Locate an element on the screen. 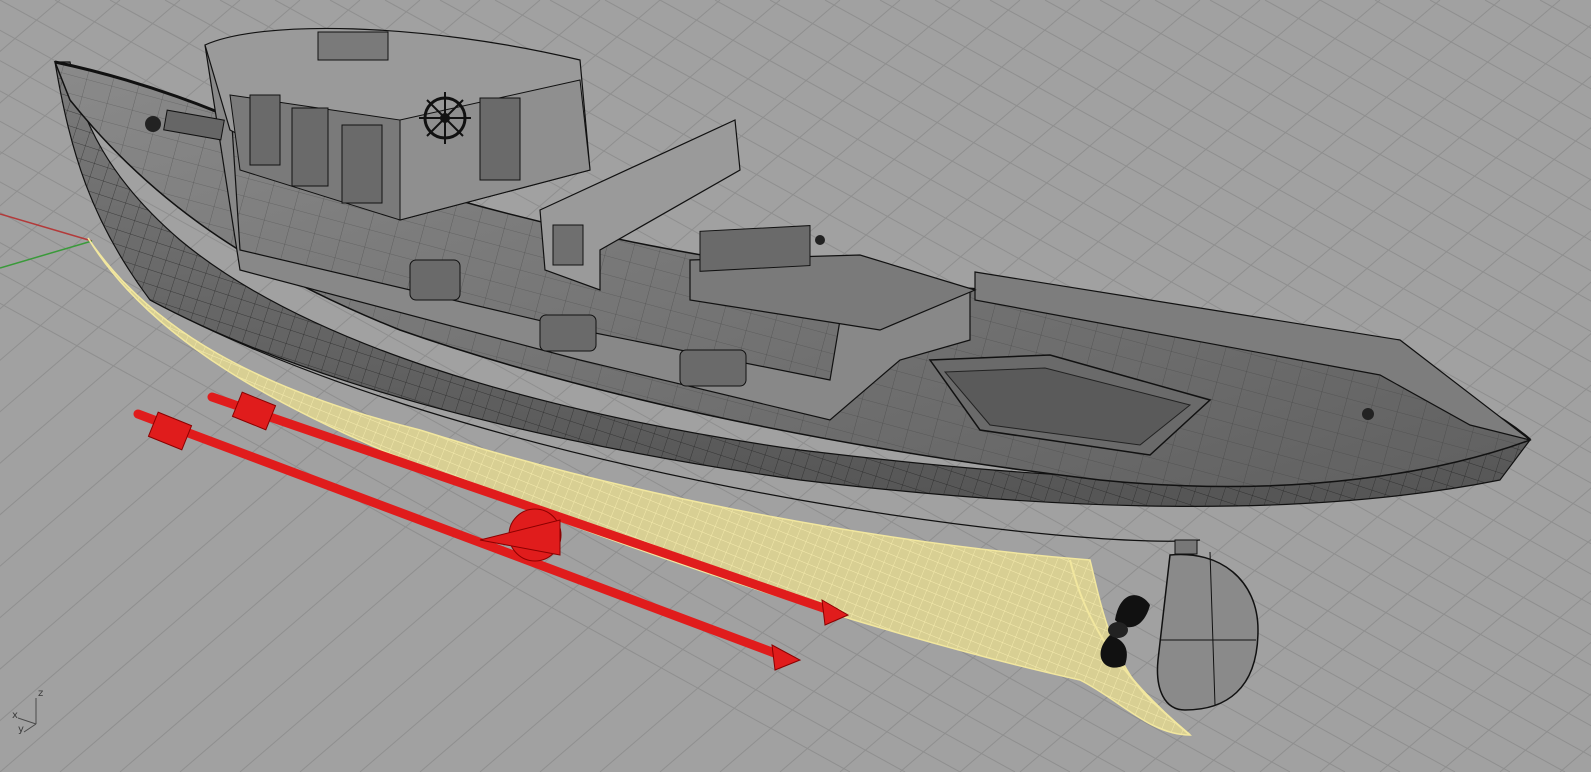 Image resolution: width=1591 pixels, height=772 pixels. axis-widget: z x y is located at coordinates (30, 713).